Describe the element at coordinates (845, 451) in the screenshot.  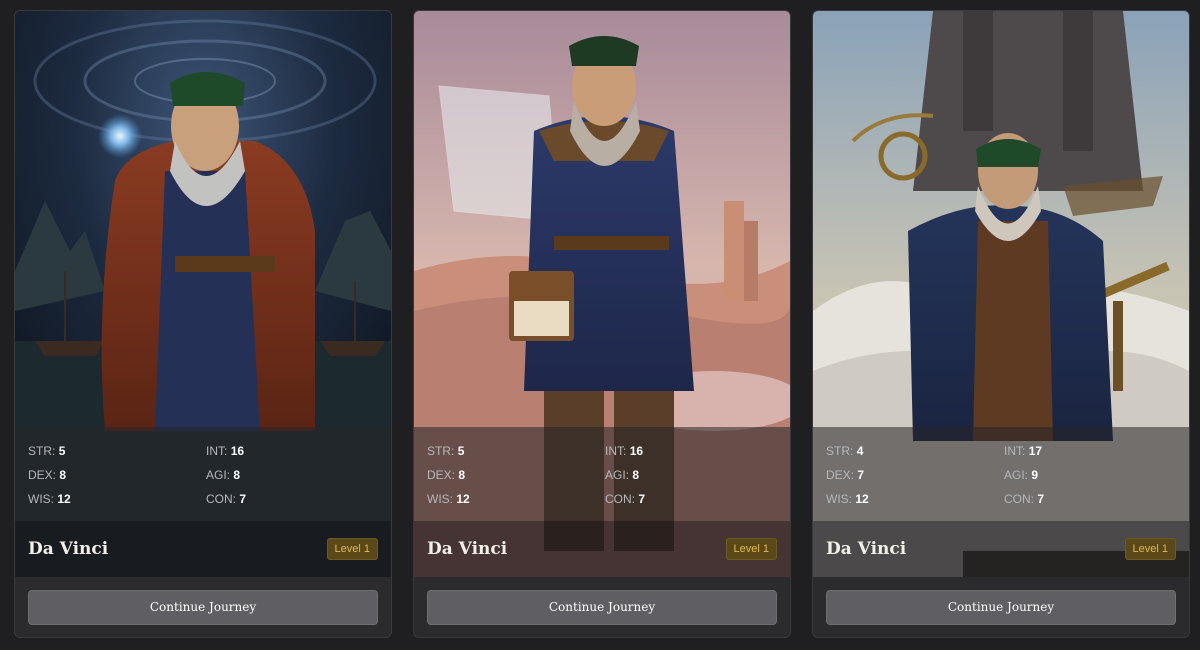
I see `stat-str: STR: 4` at that location.